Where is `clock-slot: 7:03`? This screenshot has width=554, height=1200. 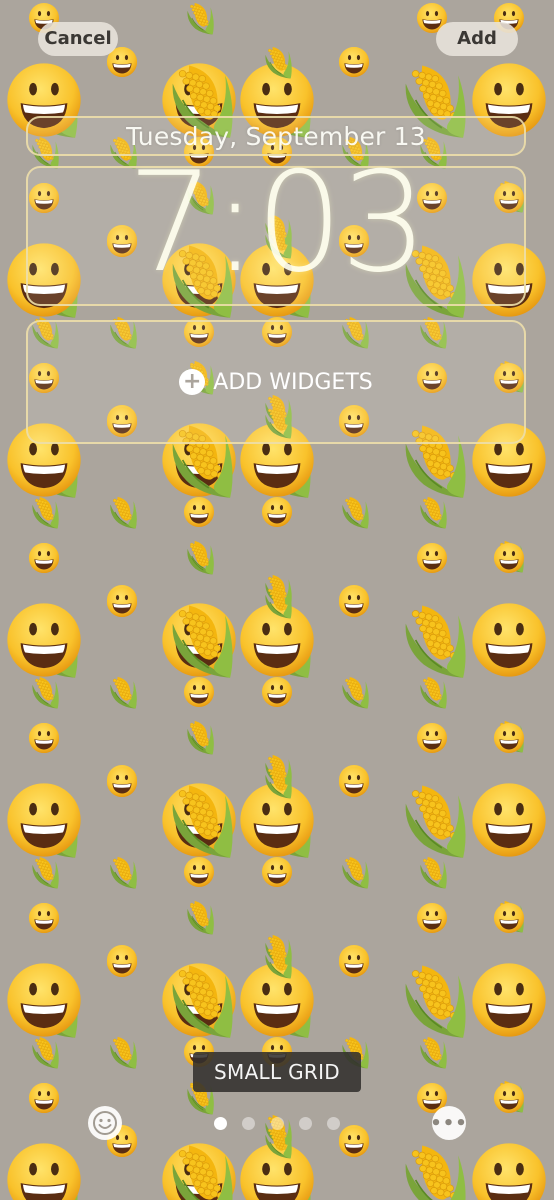
clock-slot: 7:03 is located at coordinates (276, 224).